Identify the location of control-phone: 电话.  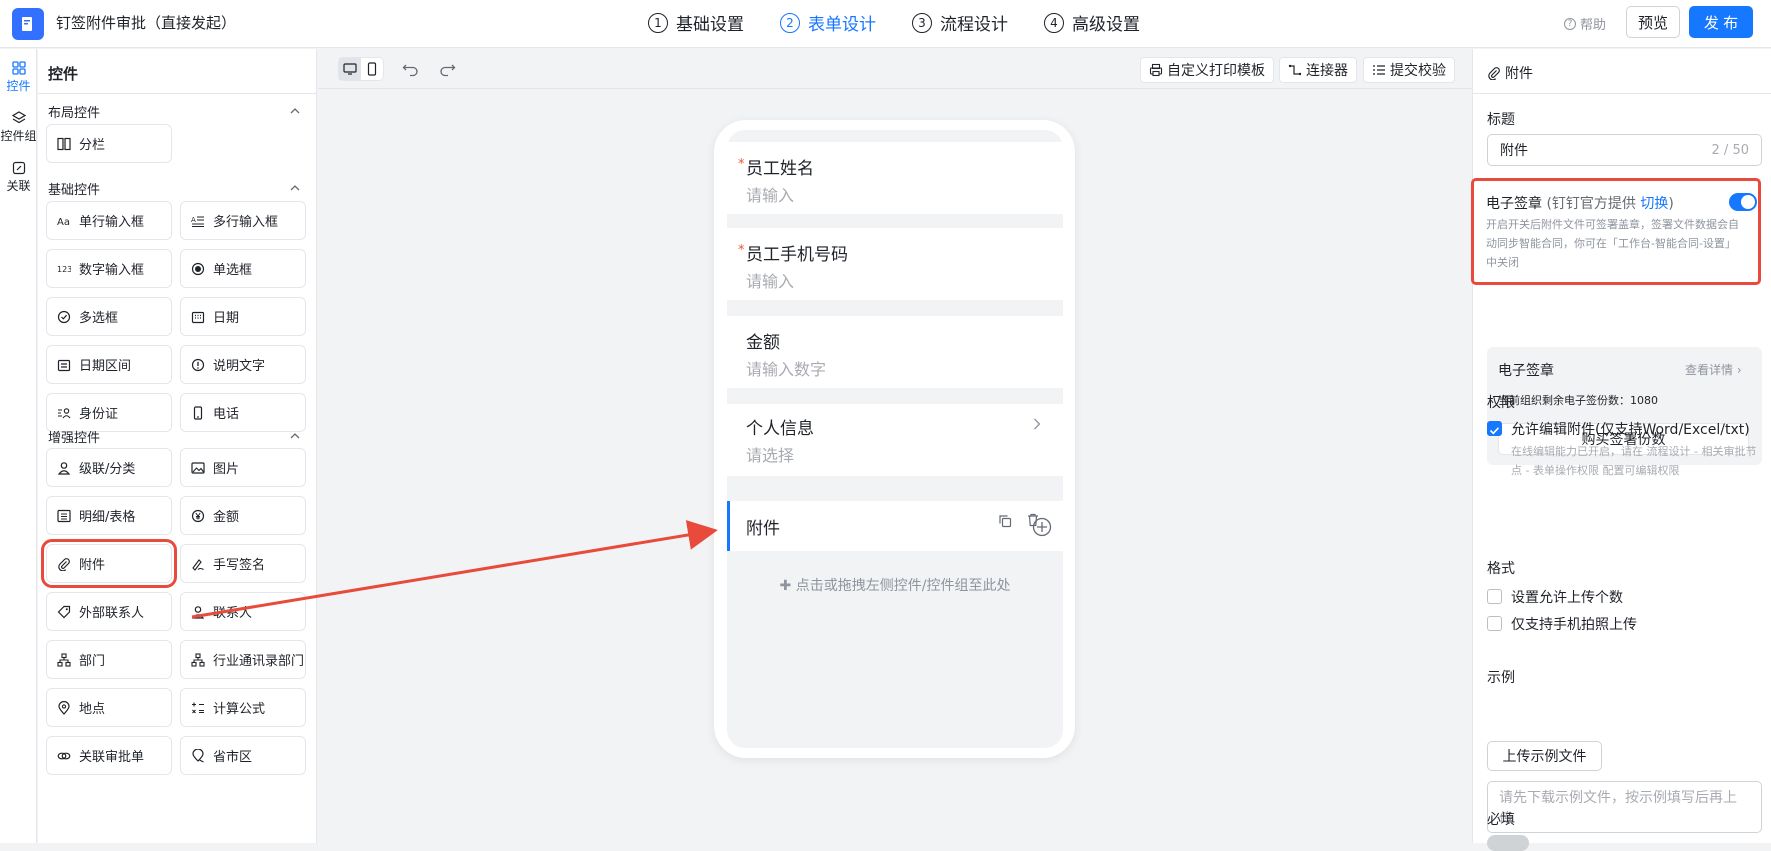
(243, 412).